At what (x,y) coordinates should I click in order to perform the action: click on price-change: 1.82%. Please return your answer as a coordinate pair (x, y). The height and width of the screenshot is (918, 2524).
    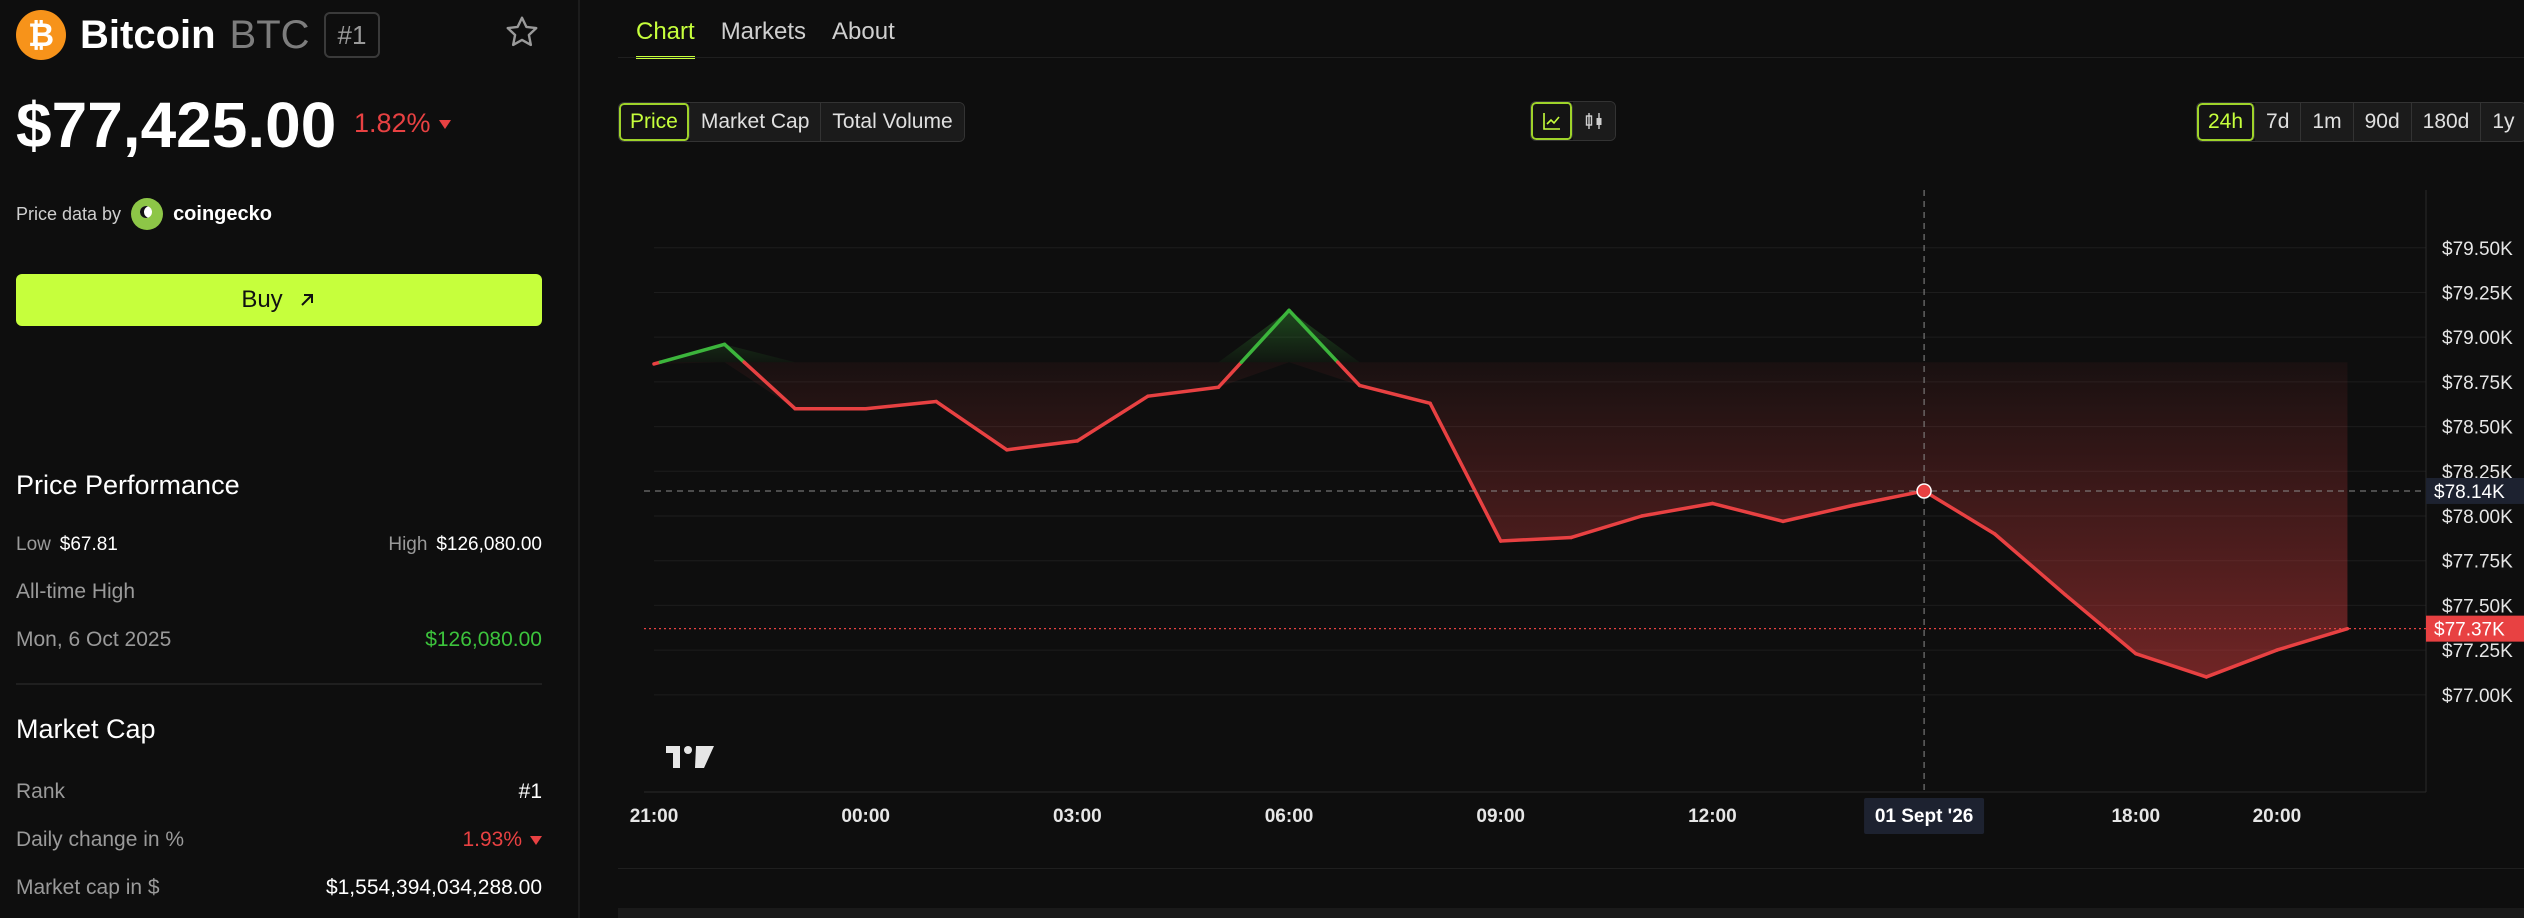
    Looking at the image, I should click on (402, 123).